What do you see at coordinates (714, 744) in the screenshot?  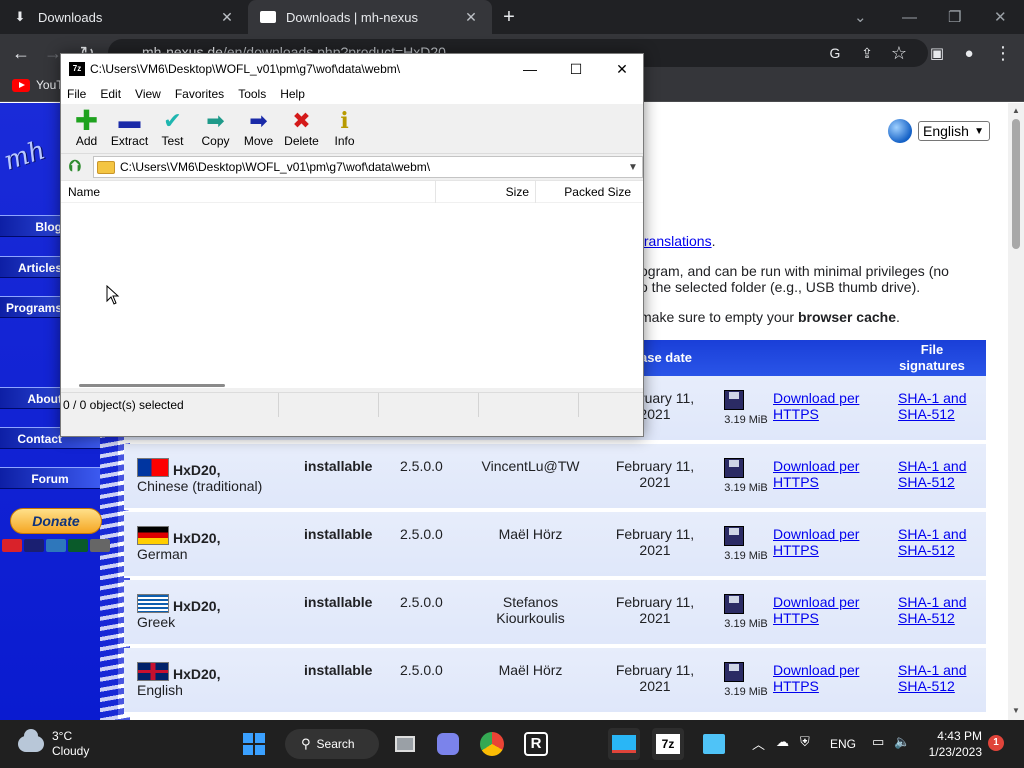 I see `network-app-icon` at bounding box center [714, 744].